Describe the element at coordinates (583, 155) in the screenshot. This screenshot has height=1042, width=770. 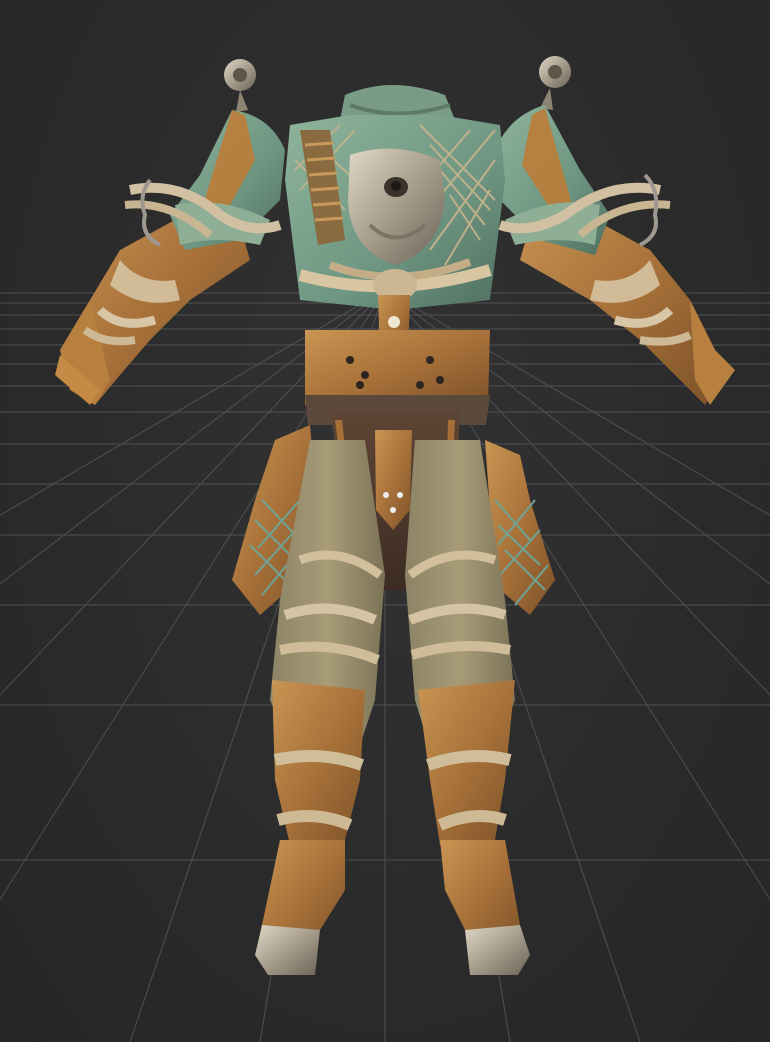
I see `right-pauldron` at that location.